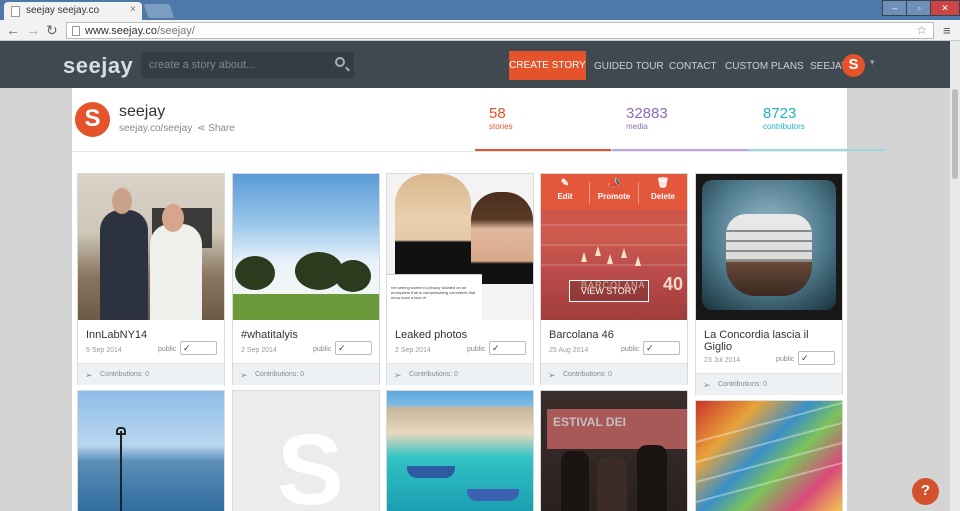  I want to click on profile-avatar: S, so click(92, 119).